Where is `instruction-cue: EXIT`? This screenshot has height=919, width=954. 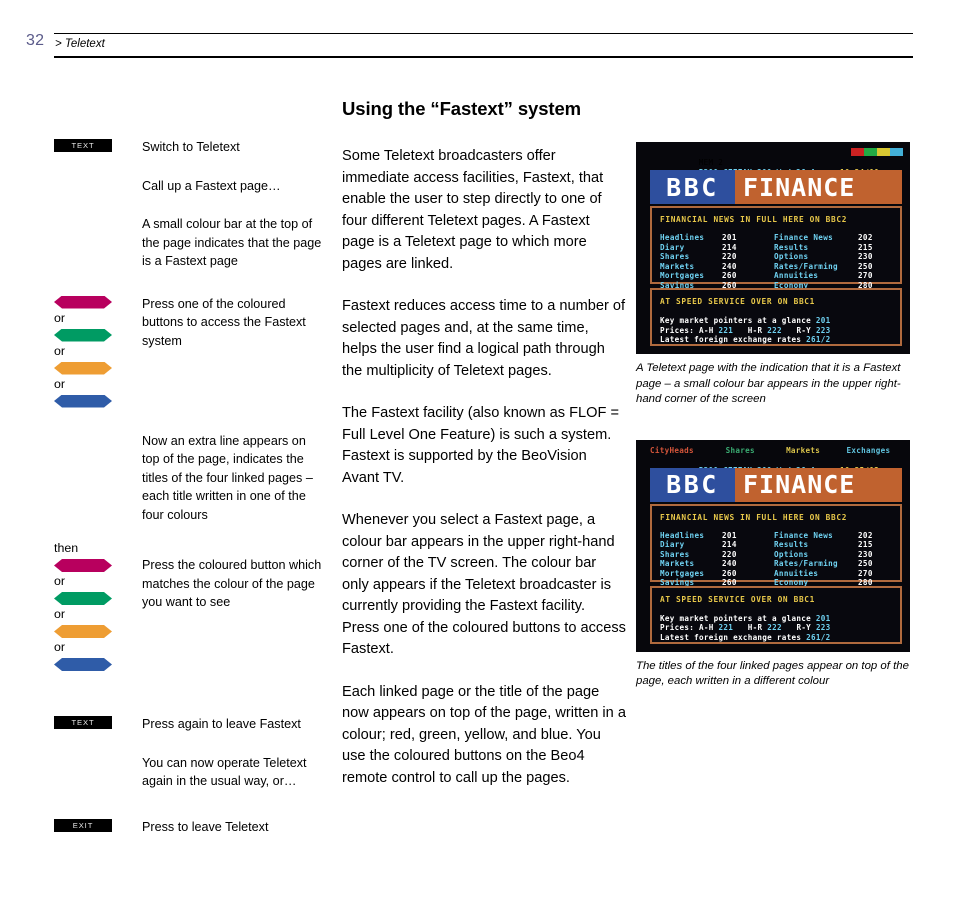 instruction-cue: EXIT is located at coordinates (90, 825).